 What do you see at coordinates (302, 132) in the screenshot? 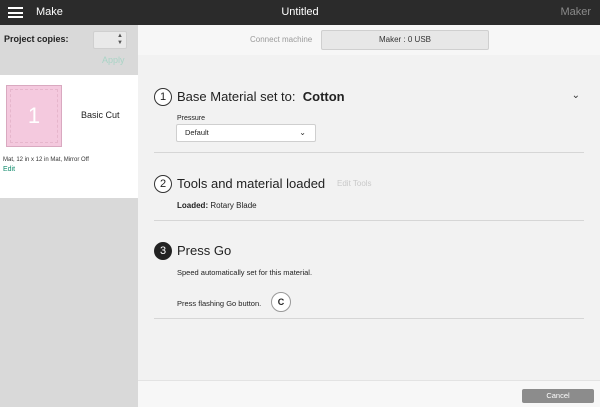
I see `select-caret-icon: ⌄` at bounding box center [302, 132].